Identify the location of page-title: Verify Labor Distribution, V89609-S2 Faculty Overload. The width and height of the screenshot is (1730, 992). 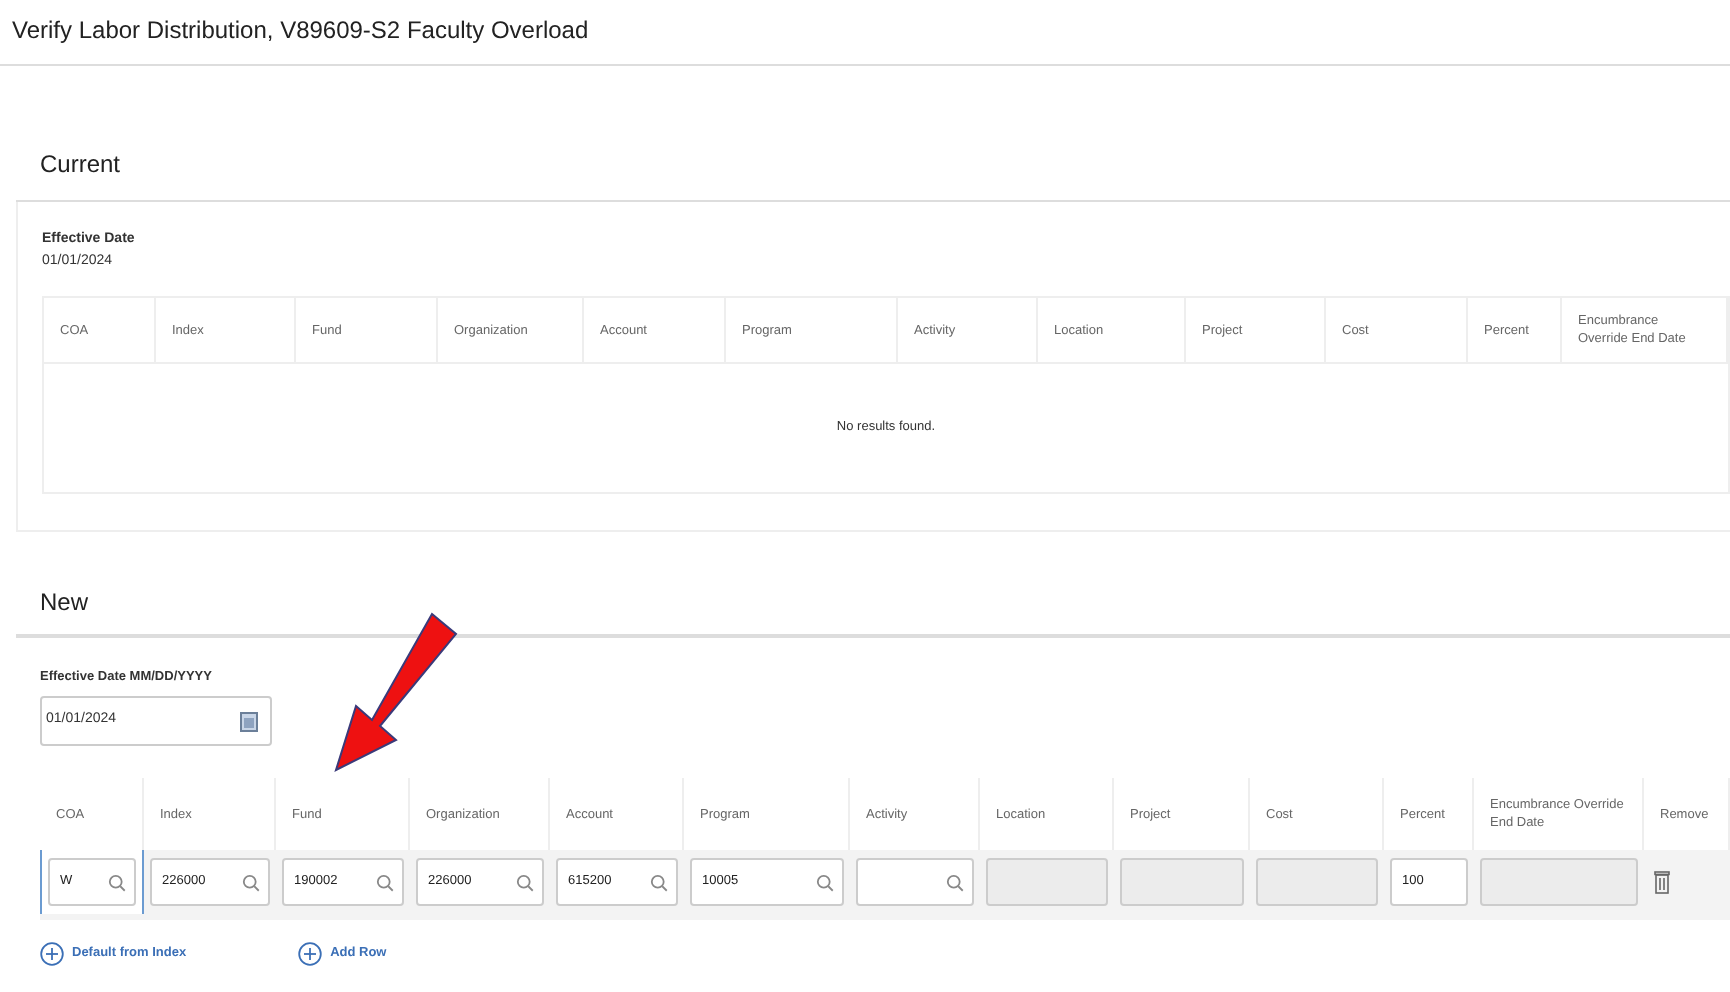
(300, 30).